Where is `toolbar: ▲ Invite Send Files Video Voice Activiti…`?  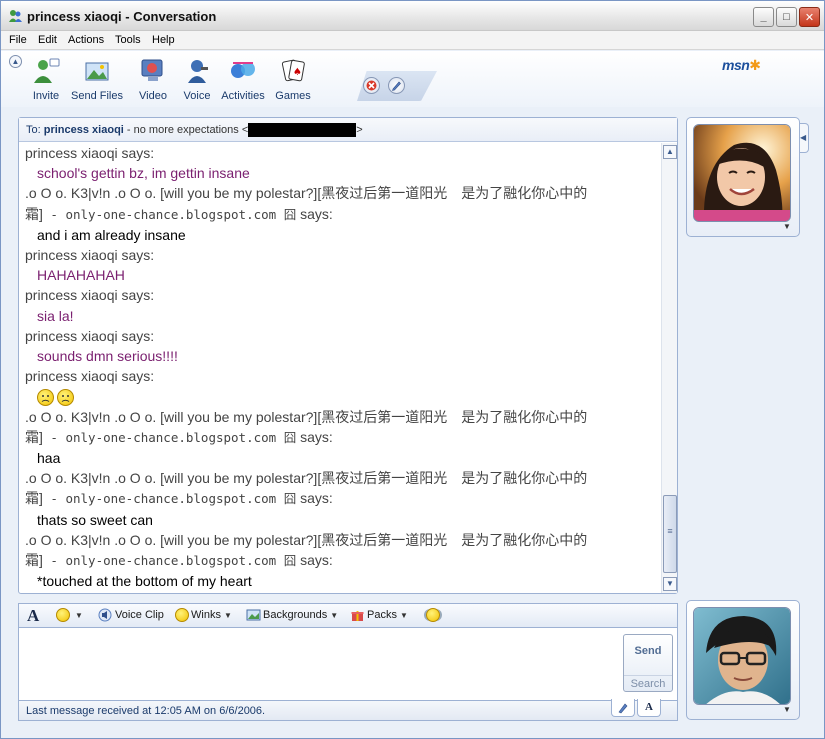 toolbar: ▲ Invite Send Files Video Voice Activiti… is located at coordinates (412, 79).